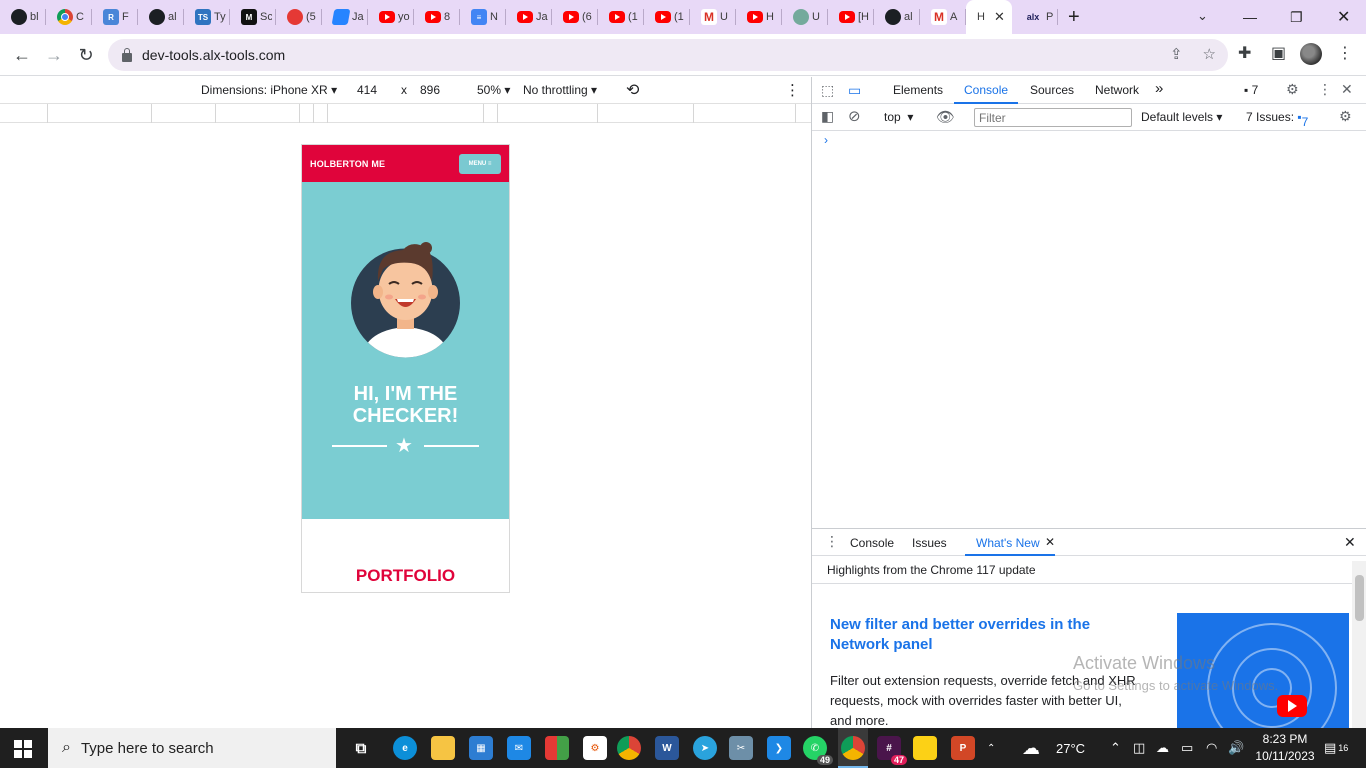  Describe the element at coordinates (918, 90) in the screenshot. I see `tab-elements: Elements` at that location.